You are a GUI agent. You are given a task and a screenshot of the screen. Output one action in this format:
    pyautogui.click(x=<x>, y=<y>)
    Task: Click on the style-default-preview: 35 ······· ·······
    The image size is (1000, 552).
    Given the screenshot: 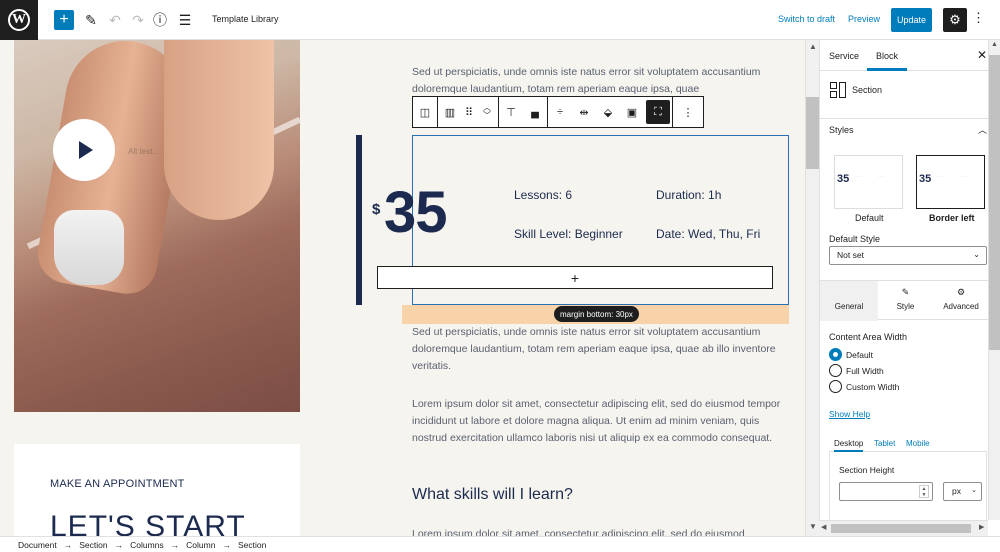 What is the action you would take?
    pyautogui.click(x=868, y=182)
    